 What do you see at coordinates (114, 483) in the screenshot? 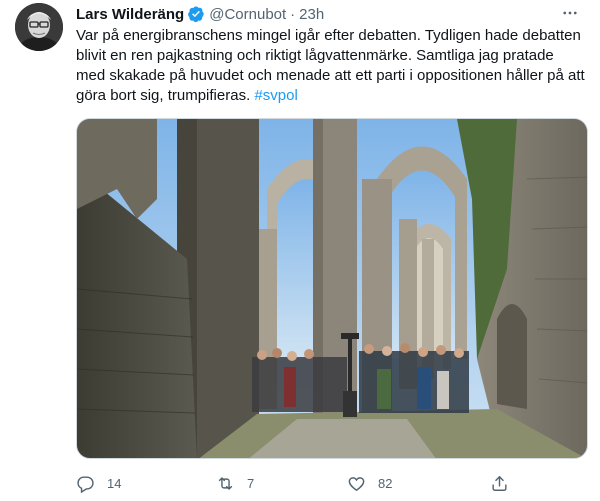
I see `reply-count: 14` at bounding box center [114, 483].